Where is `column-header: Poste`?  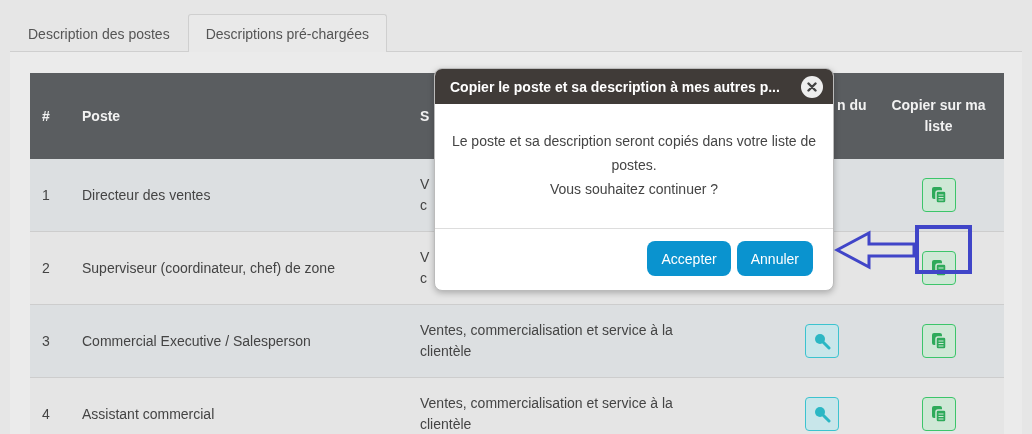
column-header: Poste is located at coordinates (101, 116).